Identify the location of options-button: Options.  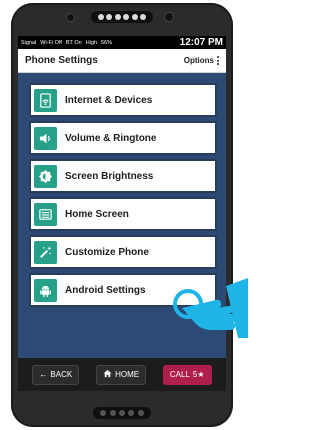
(201, 60).